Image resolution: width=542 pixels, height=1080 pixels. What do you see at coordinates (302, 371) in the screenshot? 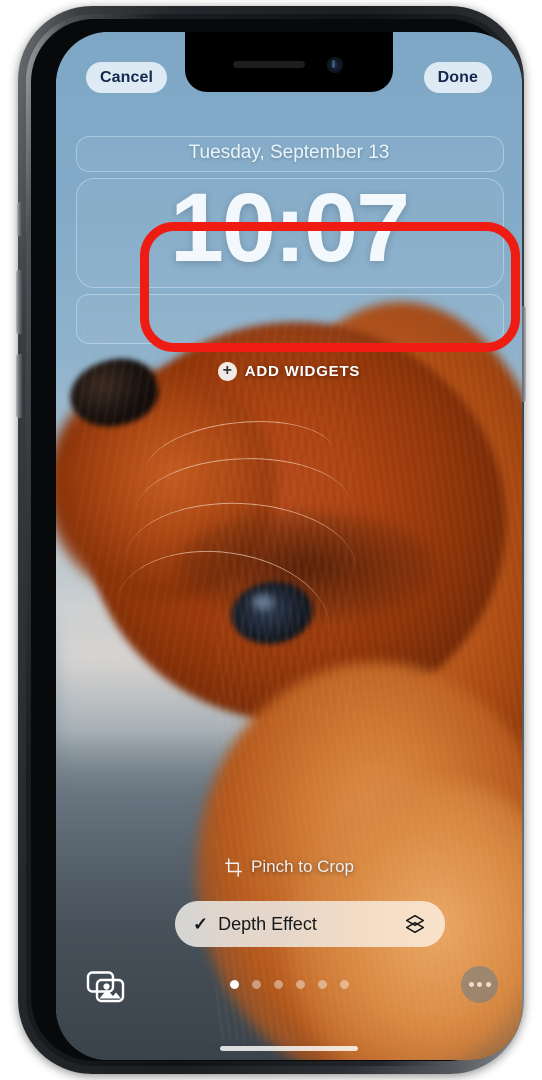
I see `add-widgets-label: ADD WIDGETS` at bounding box center [302, 371].